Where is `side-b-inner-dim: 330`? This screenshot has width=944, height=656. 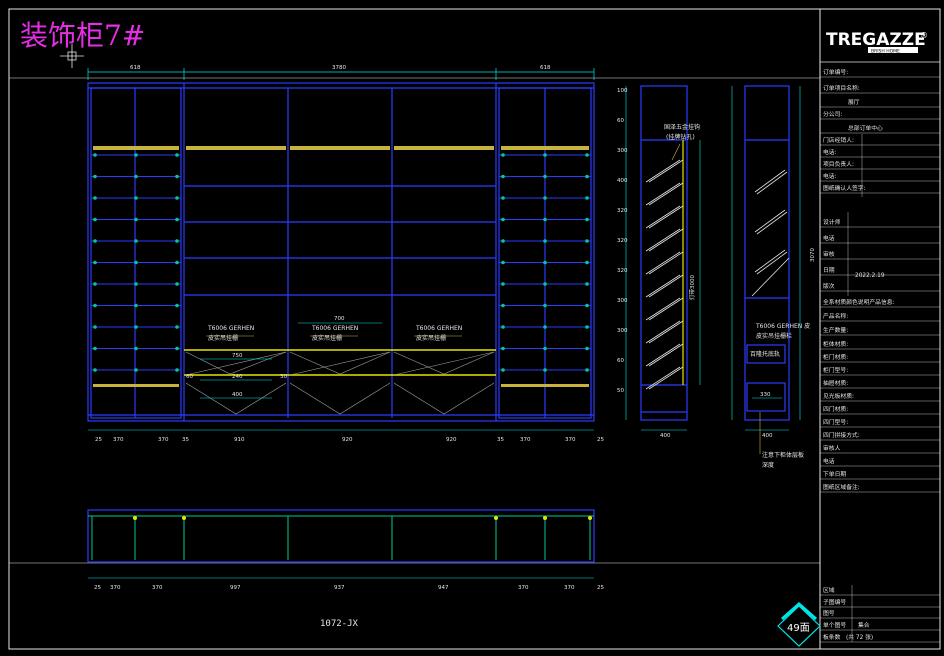
side-b-inner-dim: 330 is located at coordinates (765, 395).